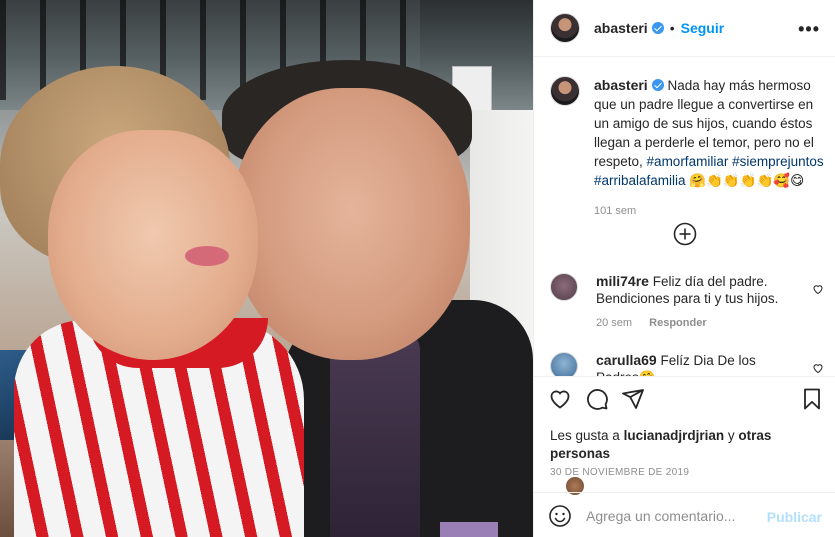 The image size is (835, 537). Describe the element at coordinates (565, 28) in the screenshot. I see `avatar` at that location.